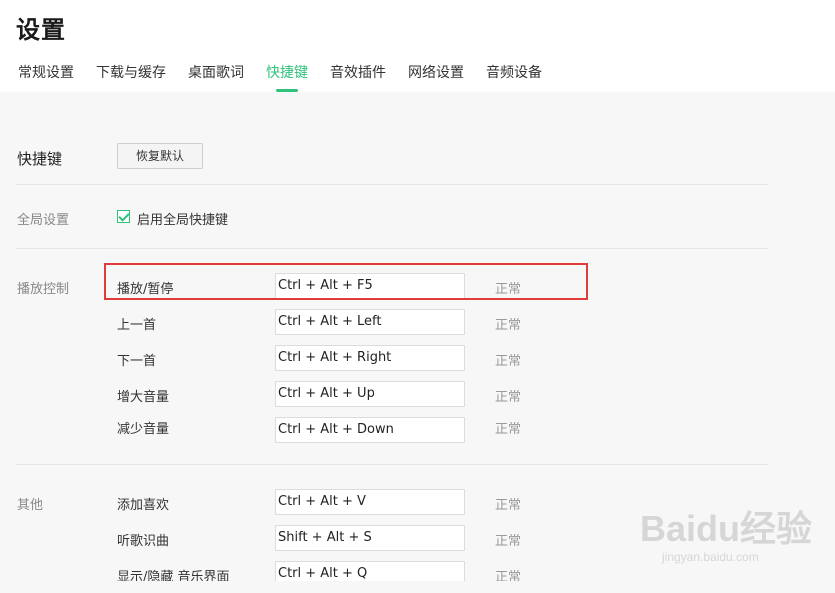 This screenshot has height=593, width=835. What do you see at coordinates (216, 72) in the screenshot?
I see `tab-desktop-lyrics: 桌面歌词` at bounding box center [216, 72].